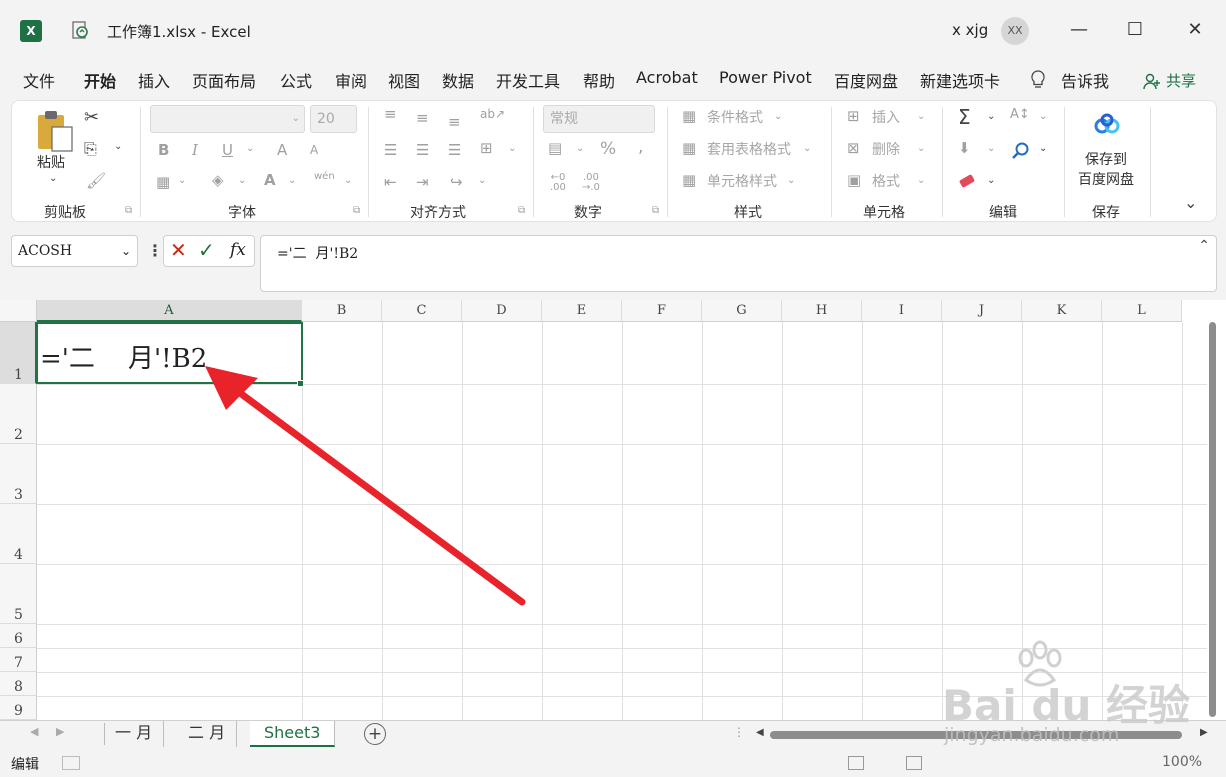 Image resolution: width=1226 pixels, height=777 pixels. I want to click on orientation-icon: ab↗, so click(492, 114).